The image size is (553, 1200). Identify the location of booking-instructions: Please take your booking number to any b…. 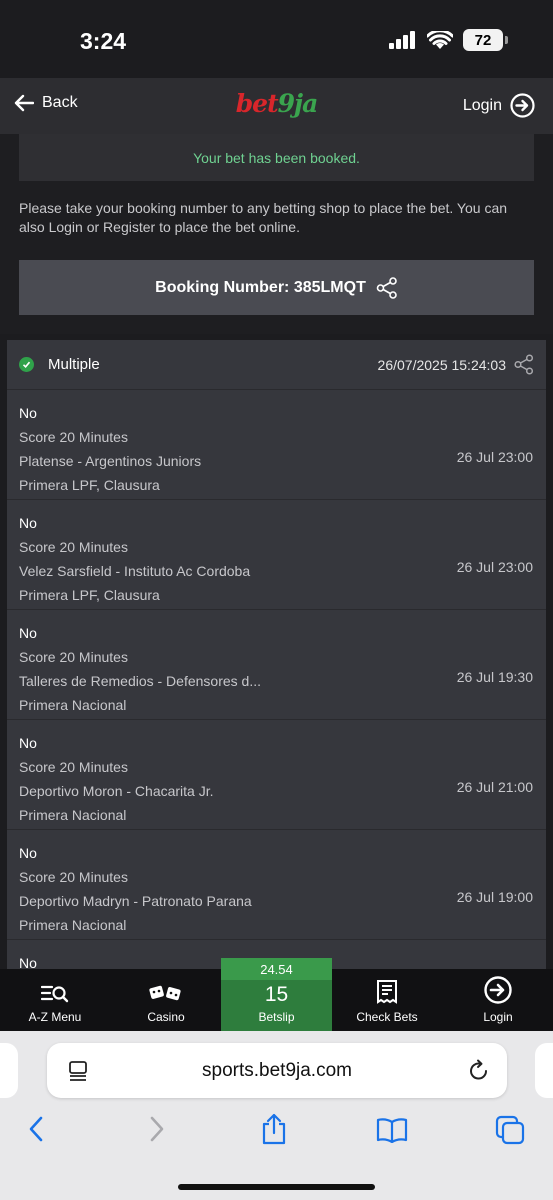
(263, 217).